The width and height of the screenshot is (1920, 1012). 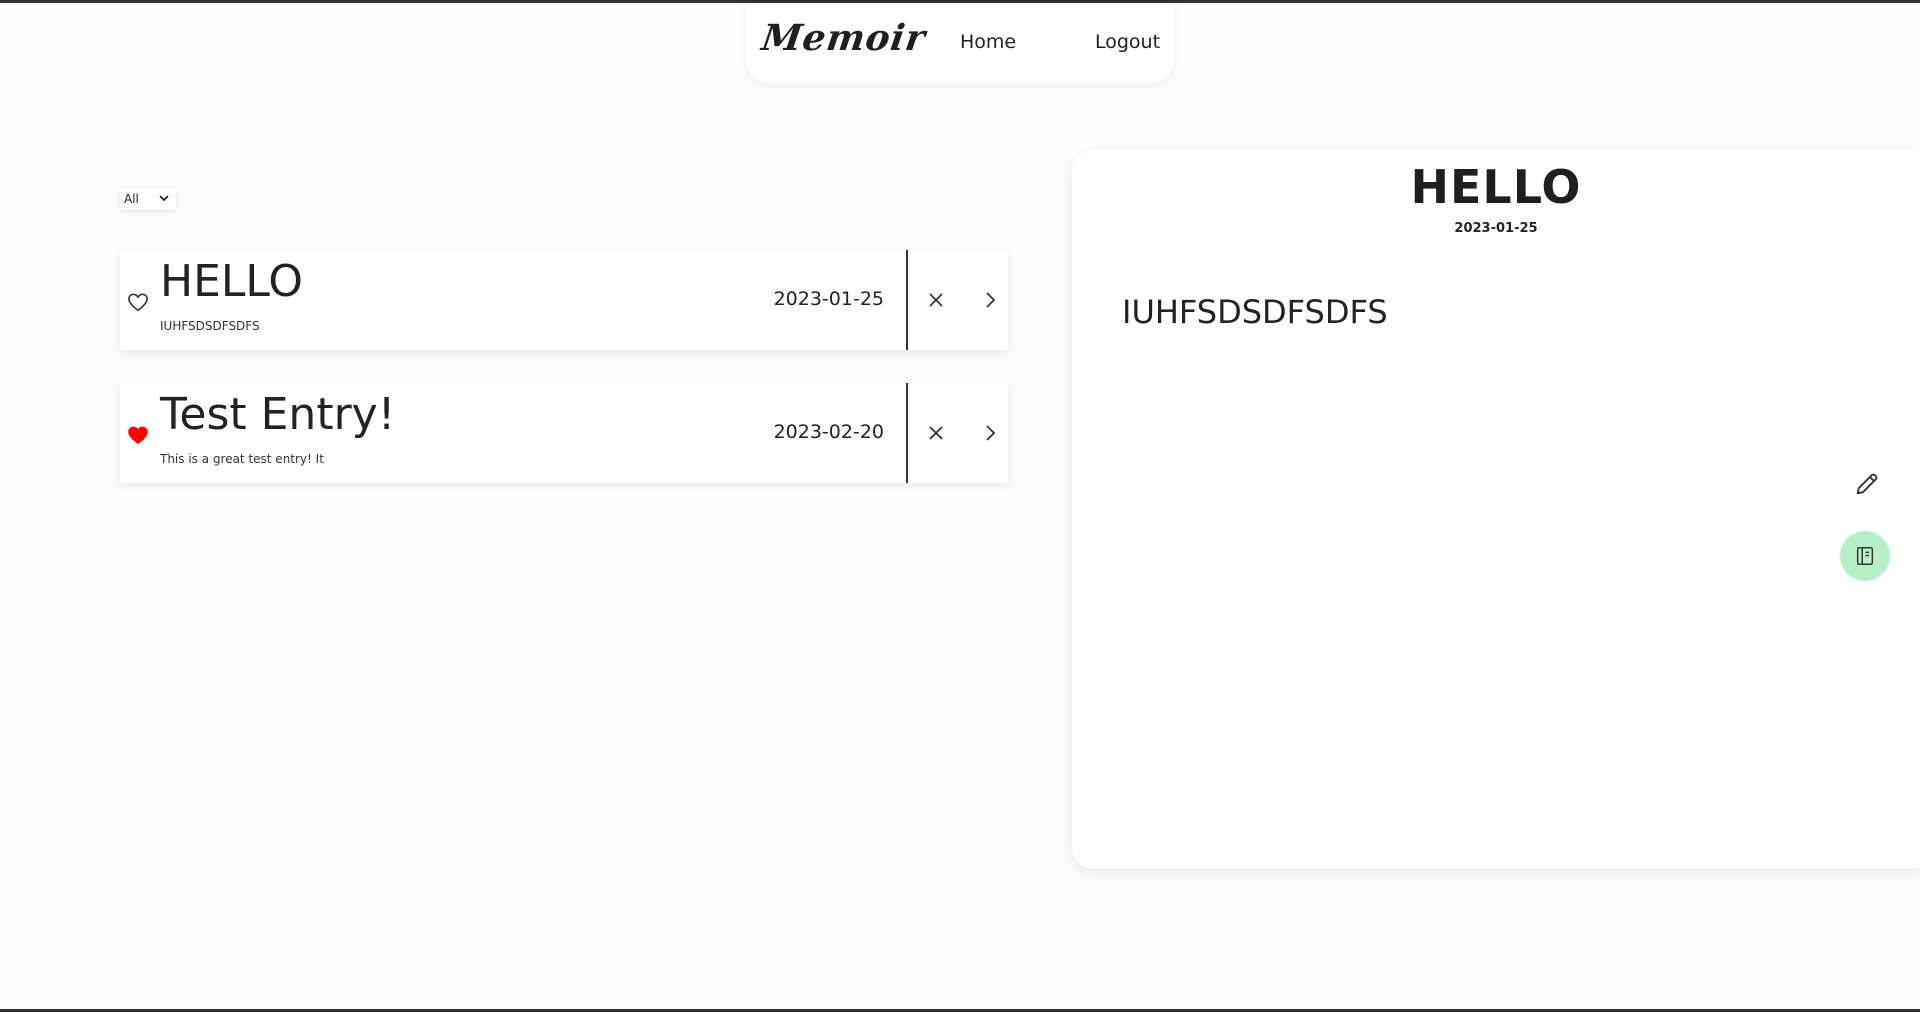 I want to click on navbar: Memoir Home Logout, so click(x=960, y=43).